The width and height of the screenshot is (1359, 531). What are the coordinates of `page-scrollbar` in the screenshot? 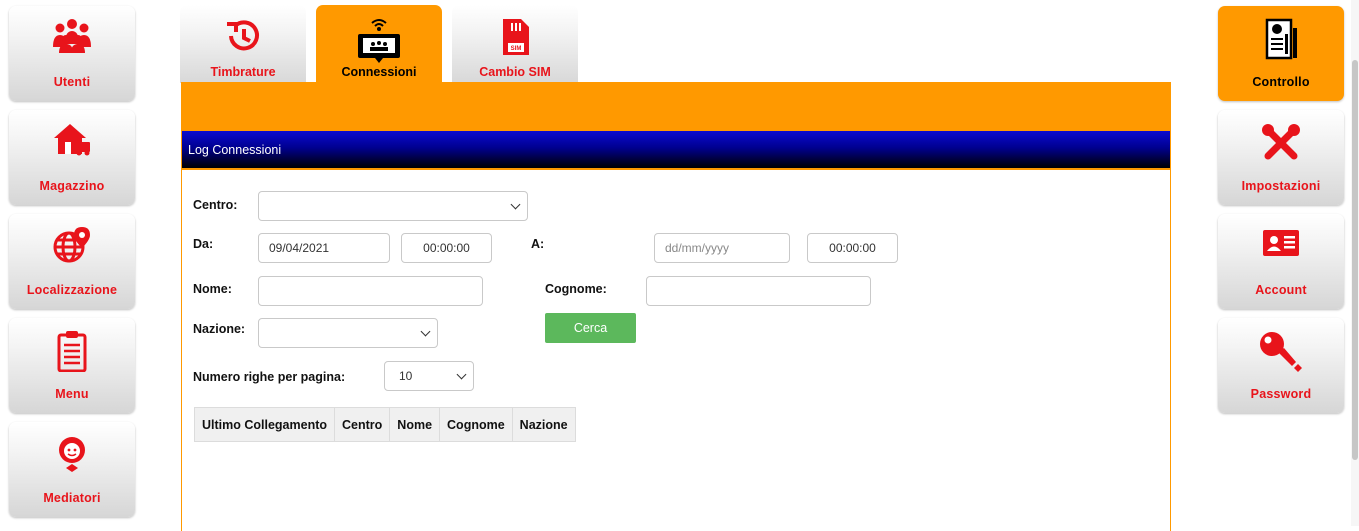 It's located at (1355, 263).